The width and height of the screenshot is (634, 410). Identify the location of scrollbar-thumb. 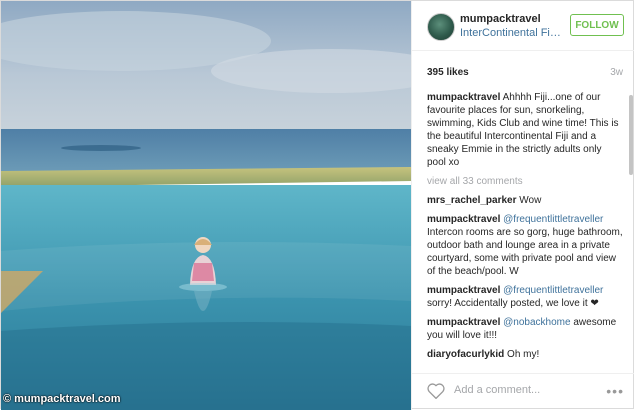
(631, 135).